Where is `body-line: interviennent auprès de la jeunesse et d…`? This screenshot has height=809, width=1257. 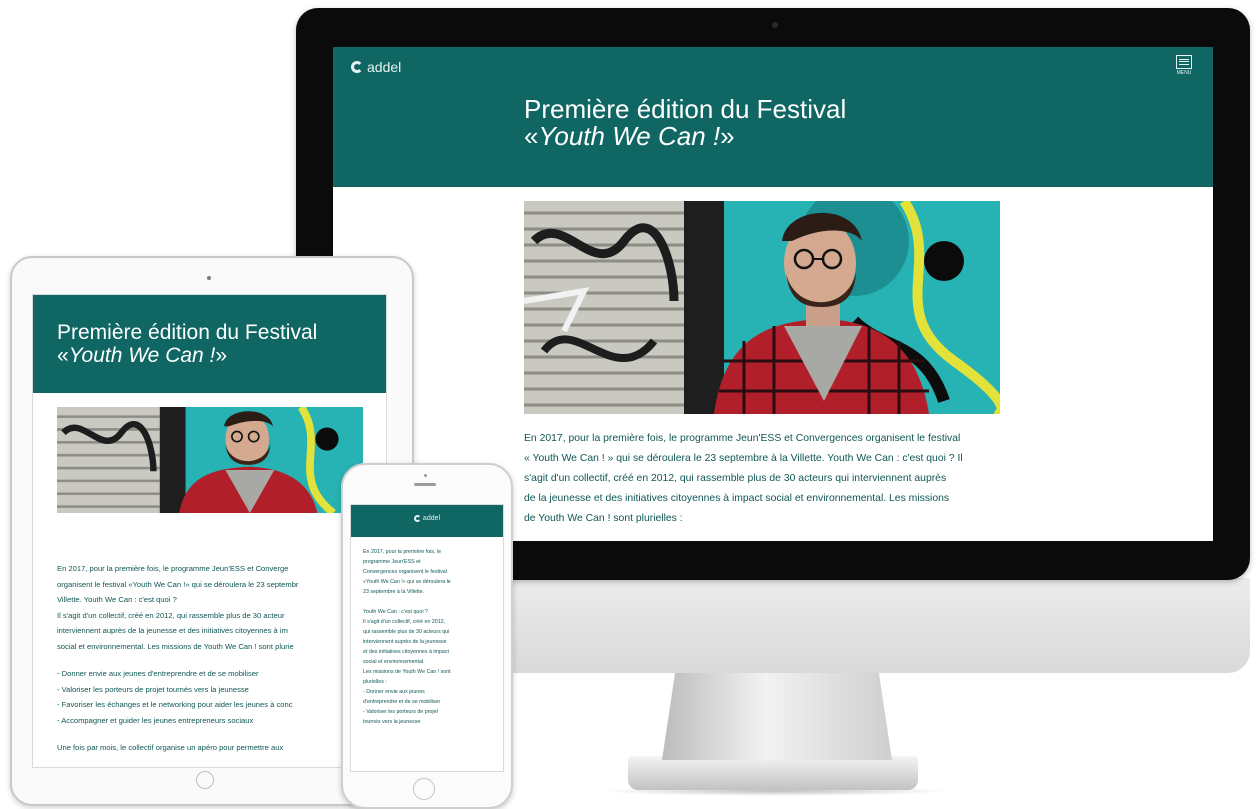 body-line: interviennent auprès de la jeunesse et d… is located at coordinates (172, 630).